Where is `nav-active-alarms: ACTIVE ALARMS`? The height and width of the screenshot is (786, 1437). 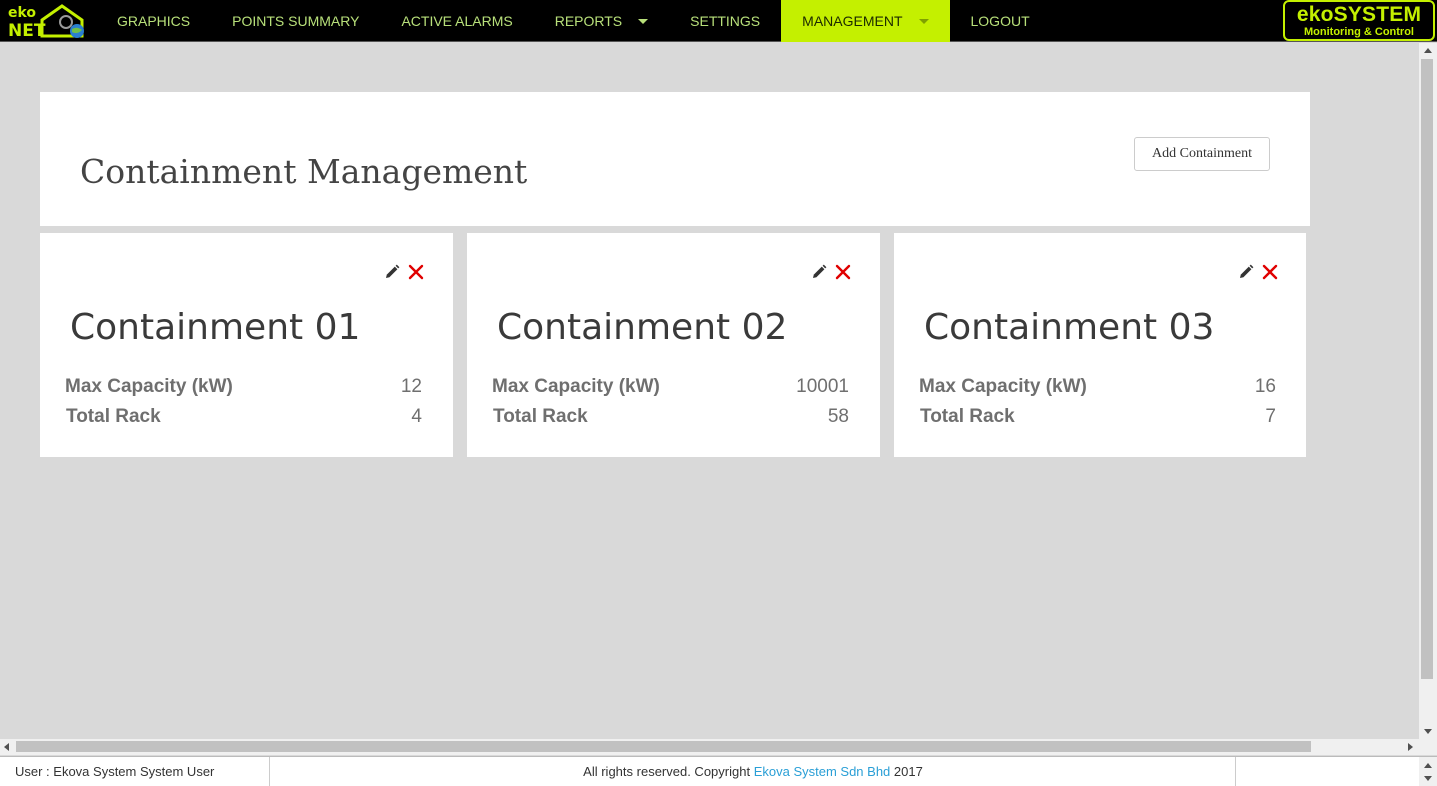 nav-active-alarms: ACTIVE ALARMS is located at coordinates (456, 21).